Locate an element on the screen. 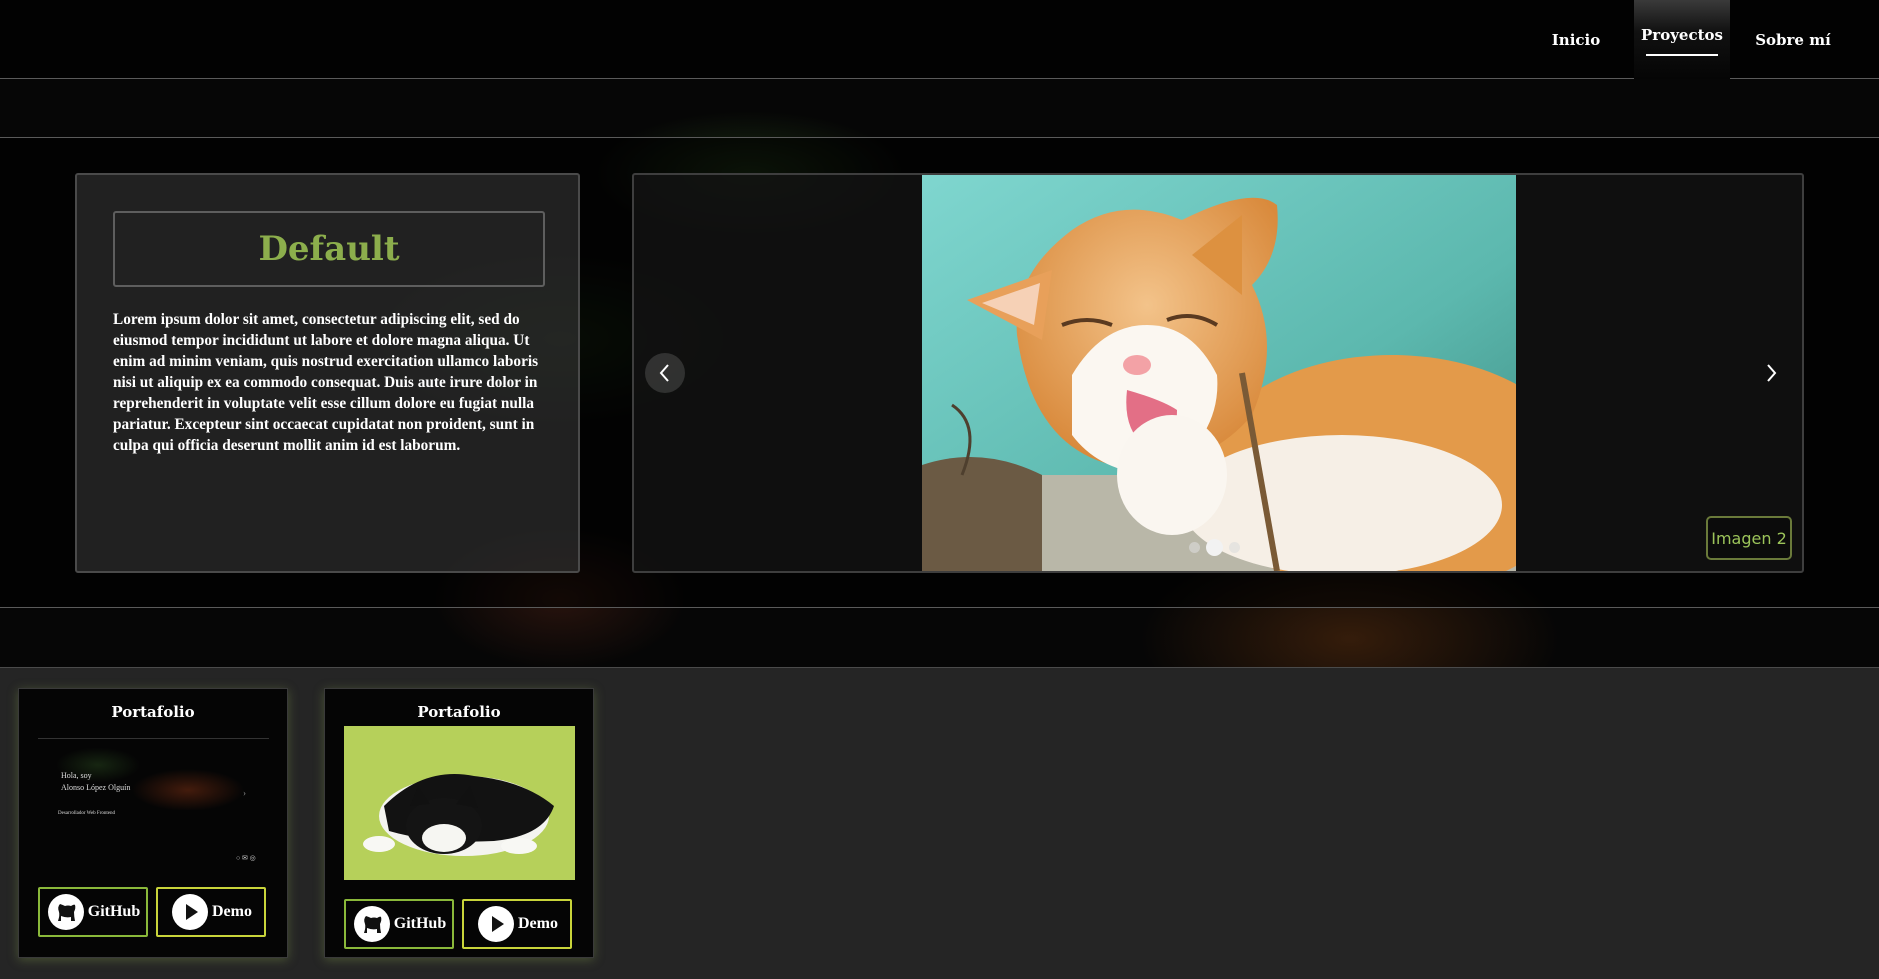 Image resolution: width=1879 pixels, height=979 pixels. carousel-indicators is located at coordinates (1214, 547).